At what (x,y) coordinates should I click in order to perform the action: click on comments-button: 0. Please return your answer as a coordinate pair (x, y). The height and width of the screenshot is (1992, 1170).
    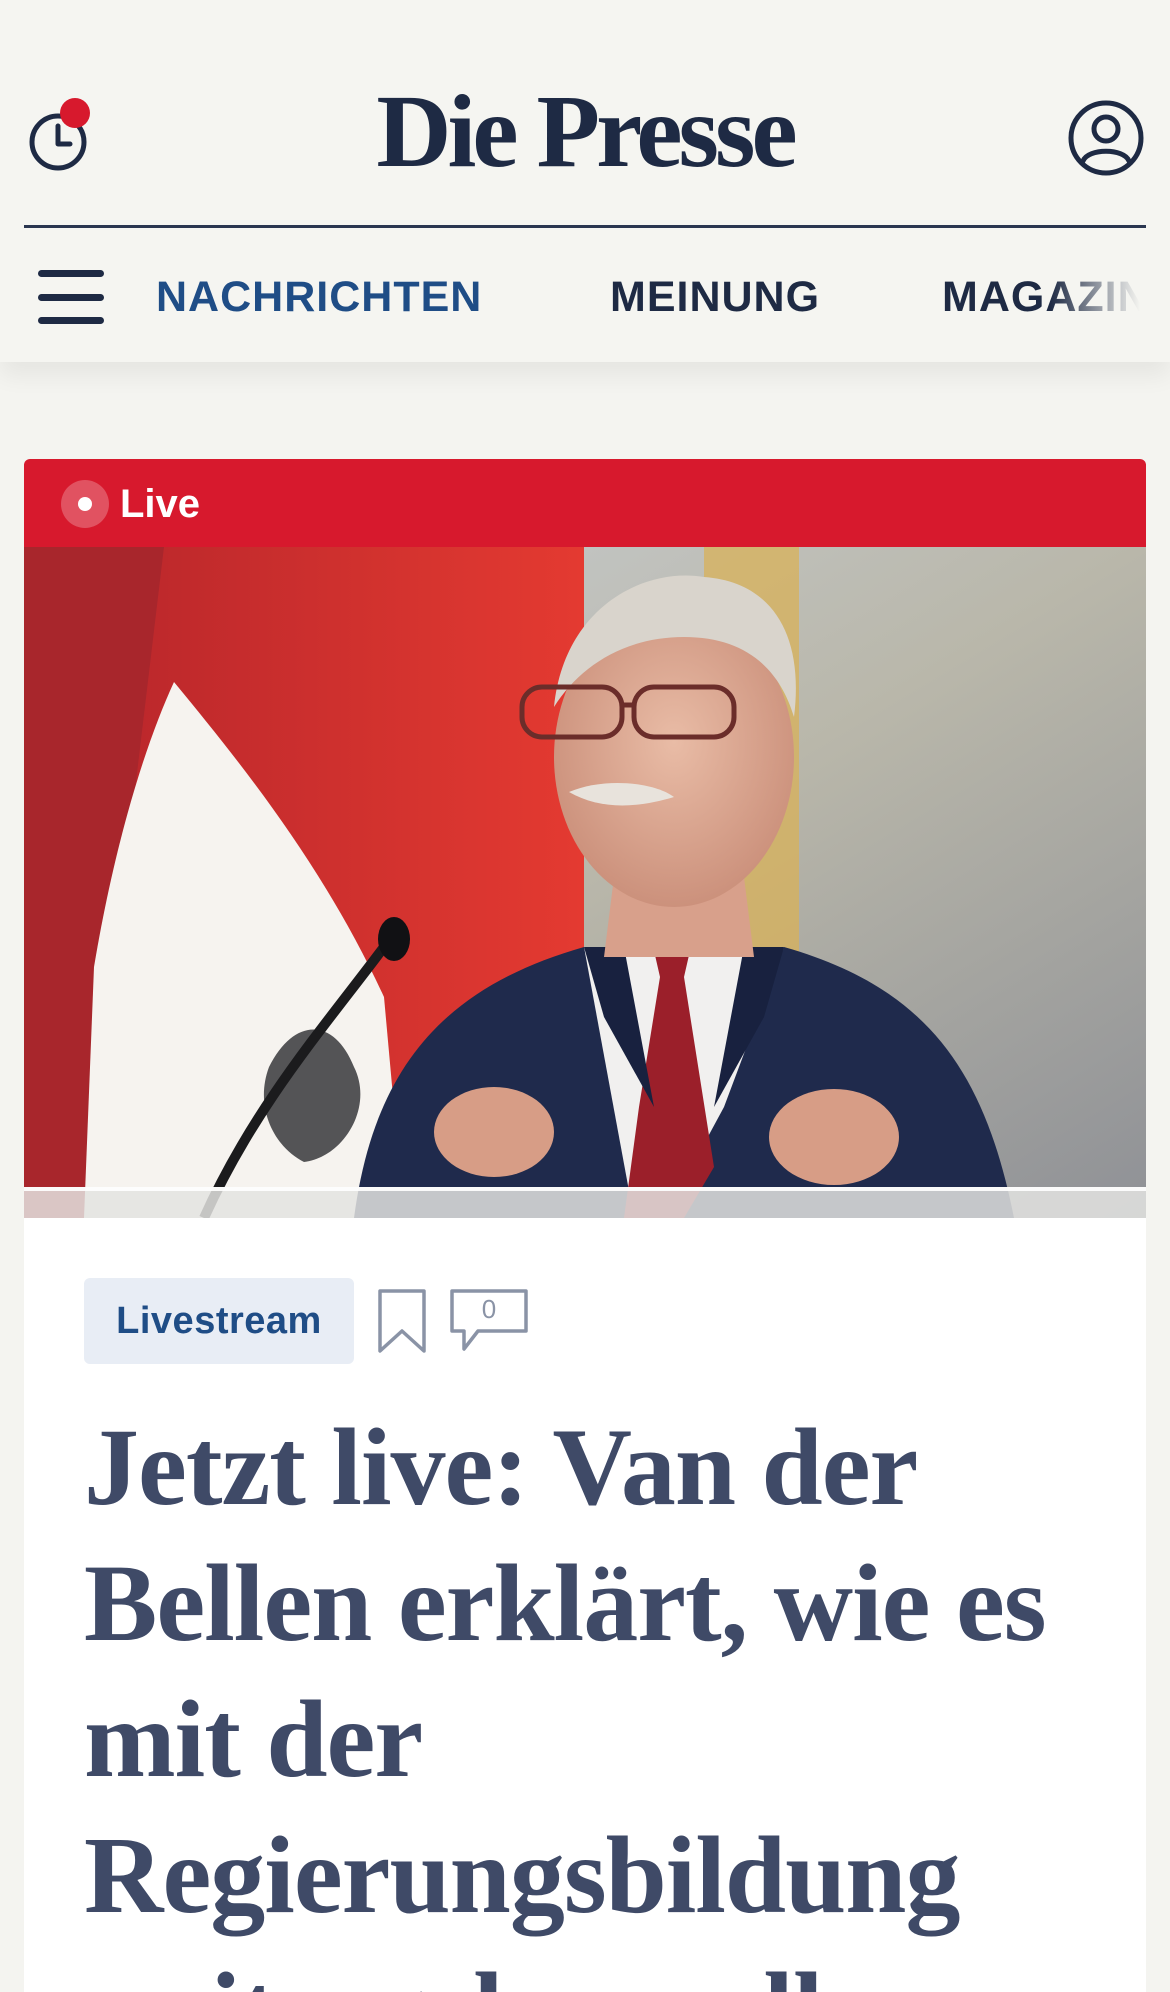
    Looking at the image, I should click on (489, 1321).